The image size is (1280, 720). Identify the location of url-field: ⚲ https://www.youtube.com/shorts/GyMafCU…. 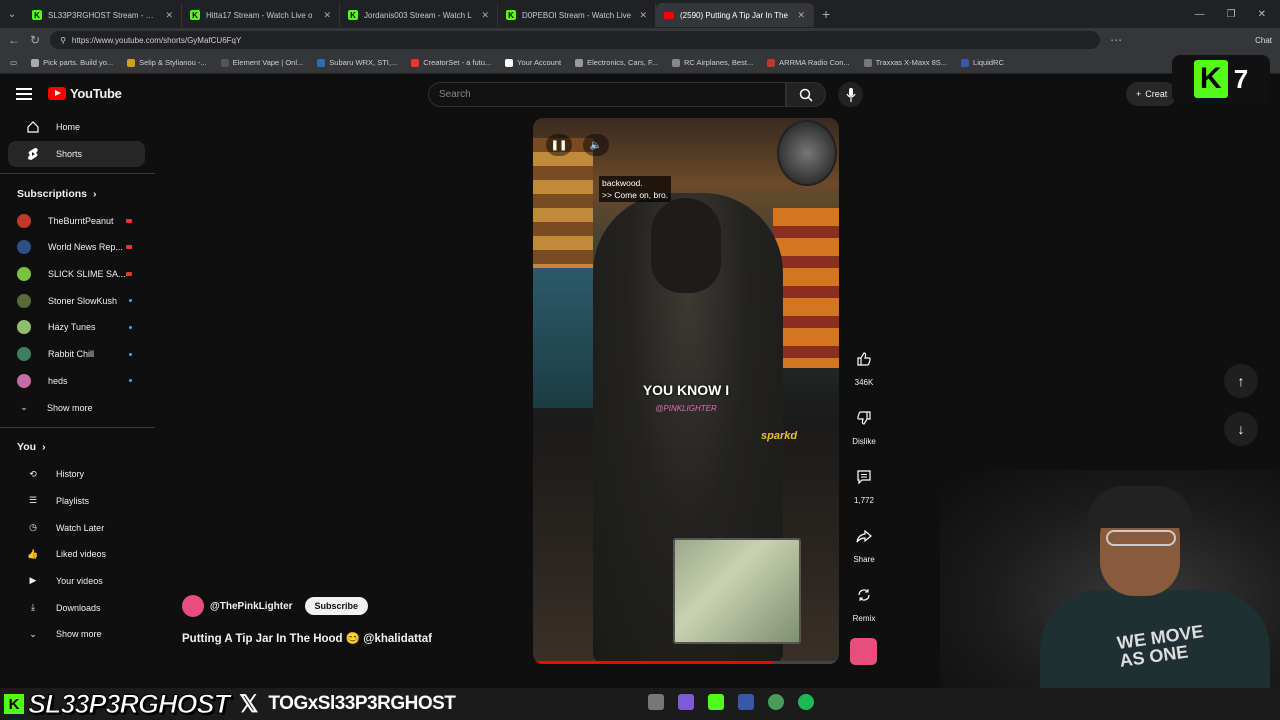
(575, 40).